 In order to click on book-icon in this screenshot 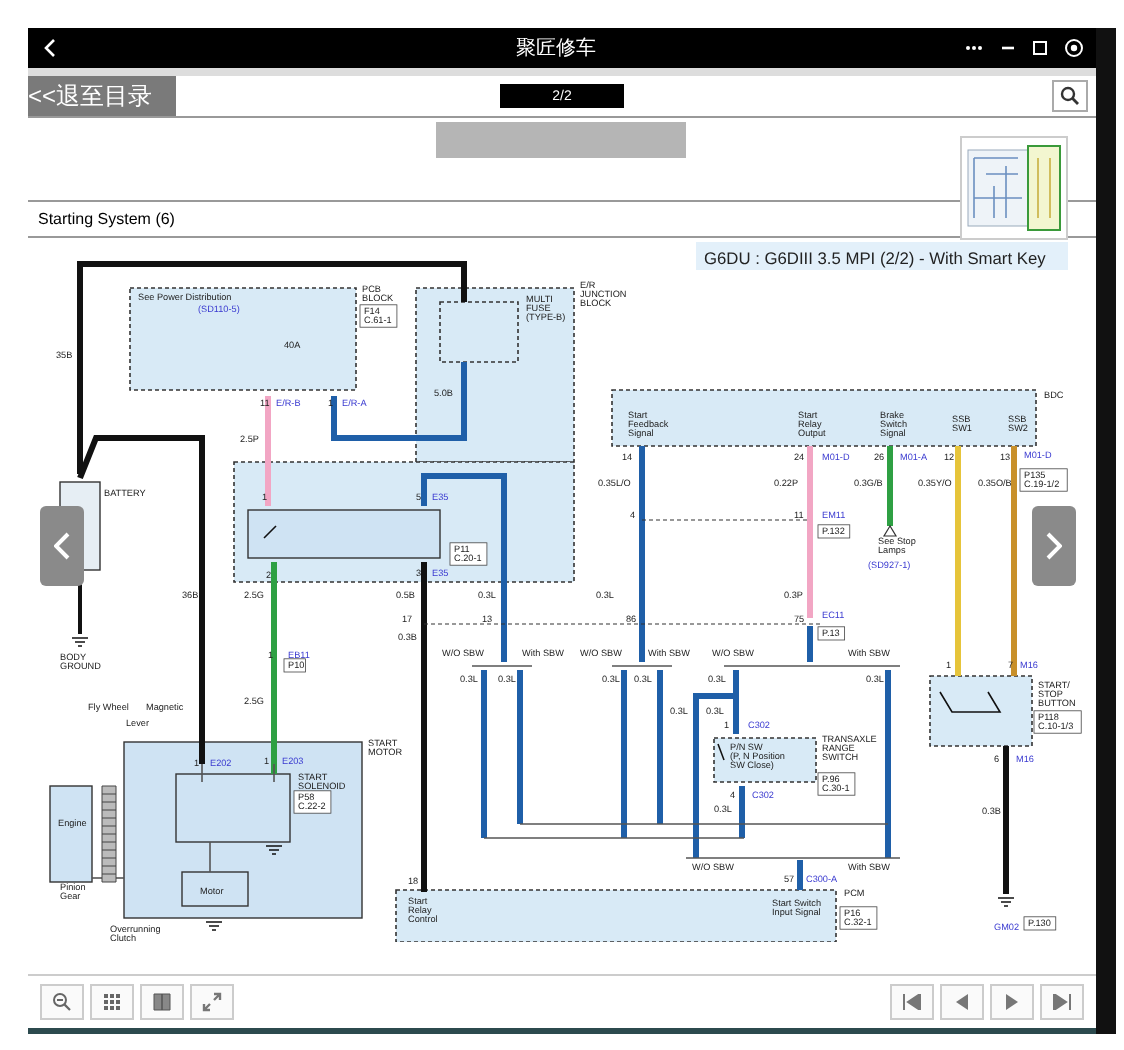, I will do `click(162, 1002)`.